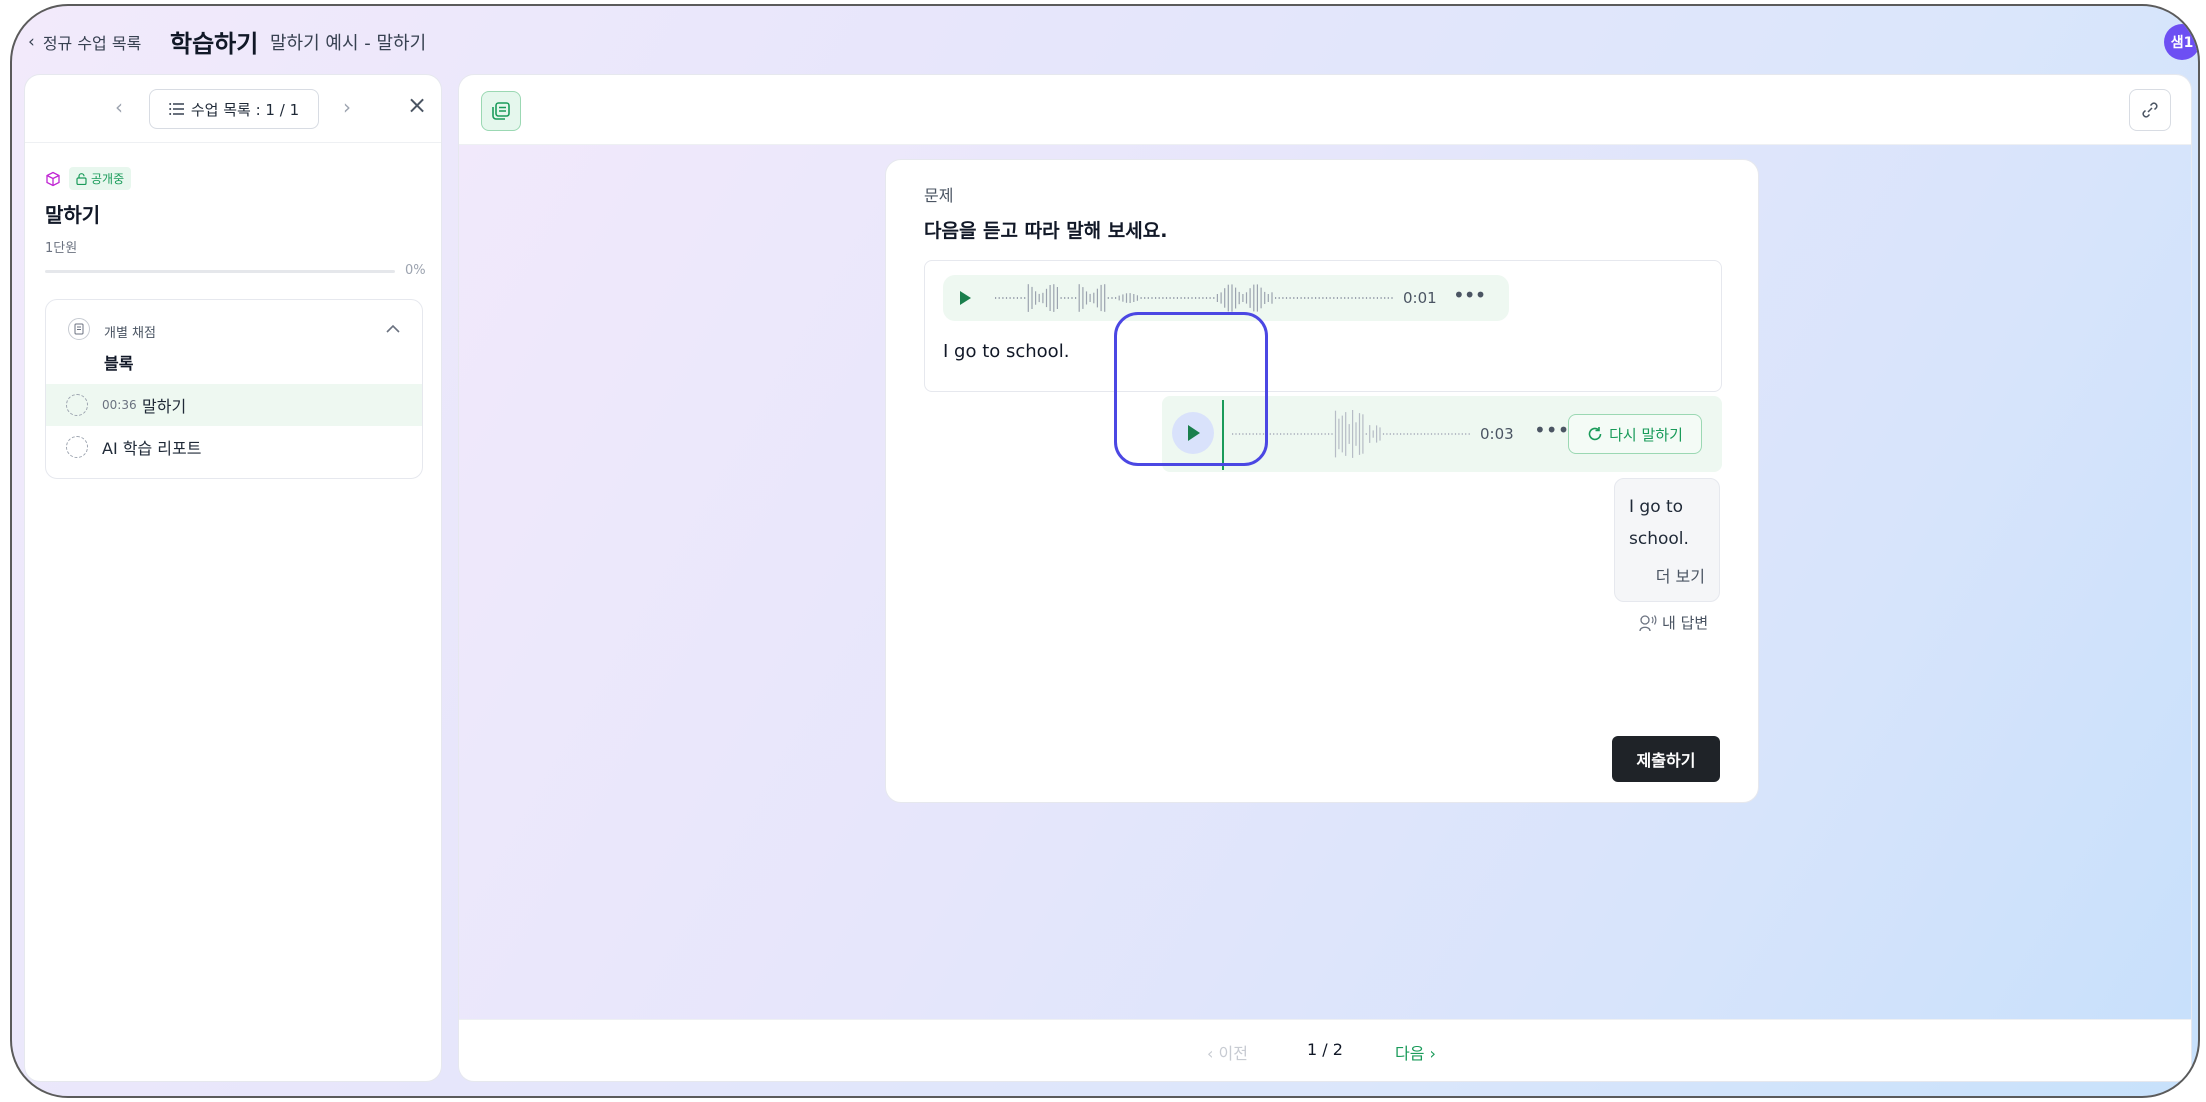 This screenshot has height=1102, width=2206. What do you see at coordinates (1325, 110) in the screenshot?
I see `main-header` at bounding box center [1325, 110].